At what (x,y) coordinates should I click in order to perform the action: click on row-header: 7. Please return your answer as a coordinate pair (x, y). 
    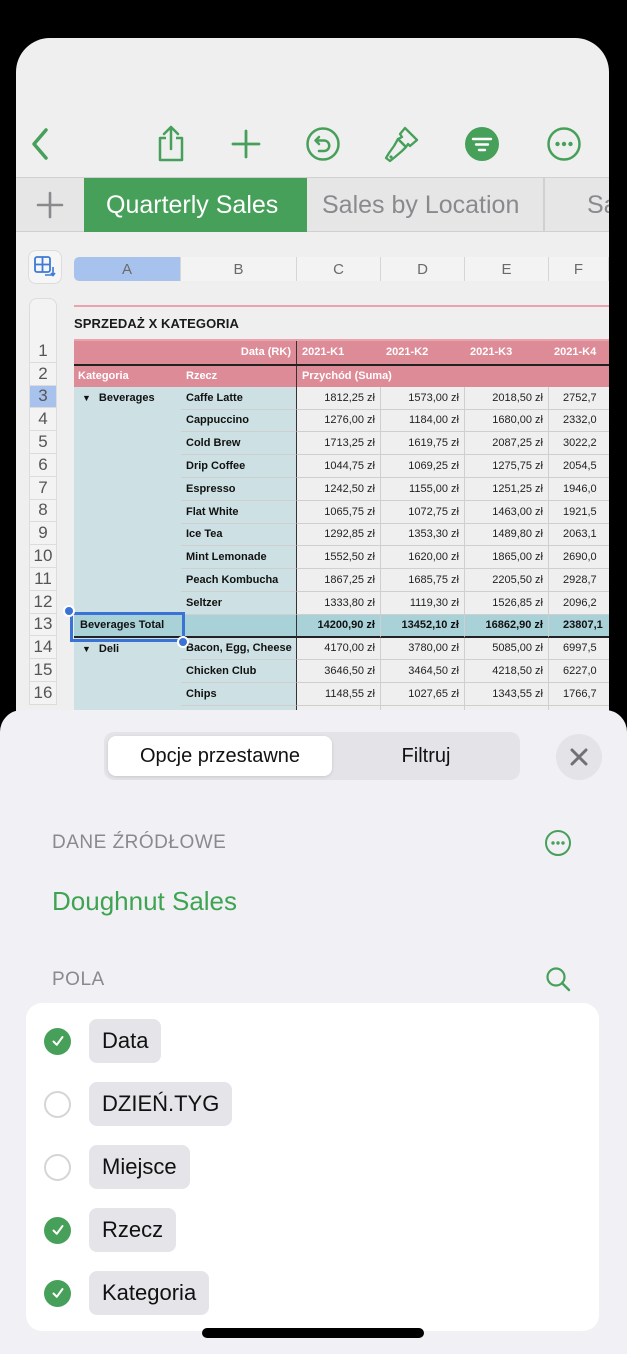
    Looking at the image, I should click on (43, 488).